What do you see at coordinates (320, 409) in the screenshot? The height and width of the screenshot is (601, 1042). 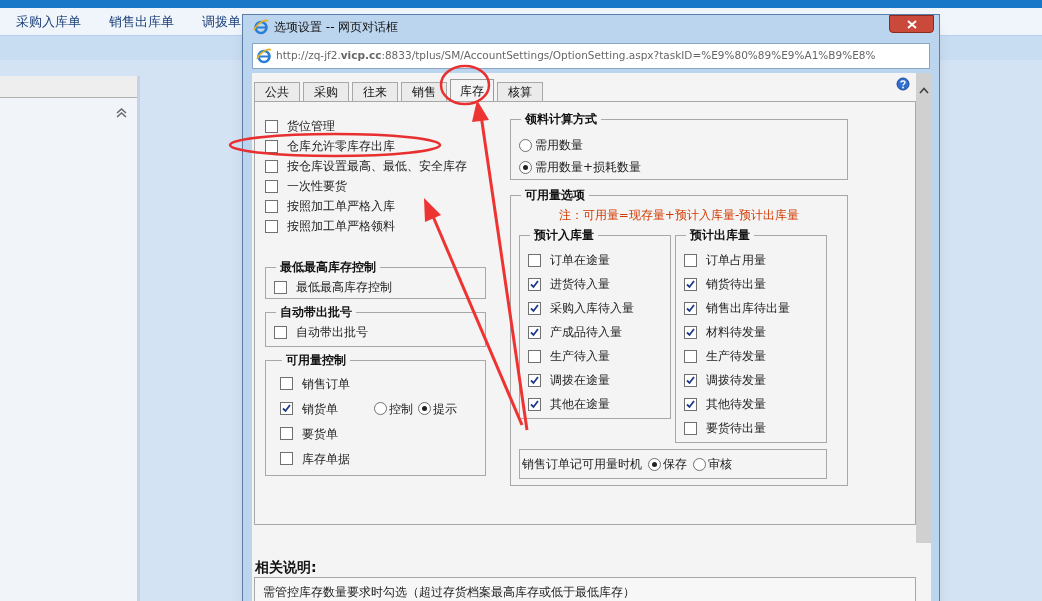 I see `option-label: 销货单` at bounding box center [320, 409].